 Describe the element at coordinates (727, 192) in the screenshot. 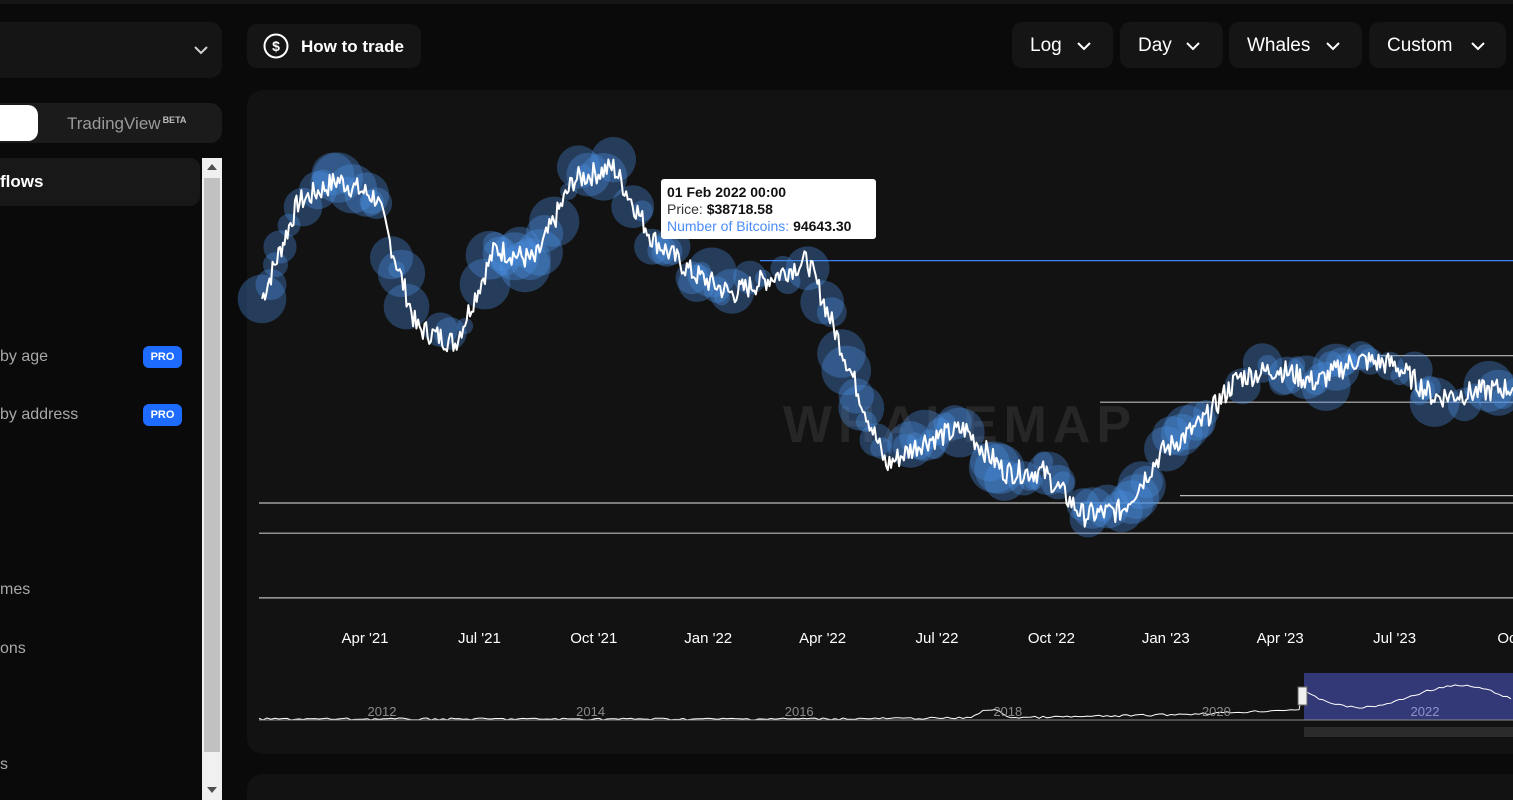

I see `tooltip-date: 01 Feb 2022 00:00` at that location.